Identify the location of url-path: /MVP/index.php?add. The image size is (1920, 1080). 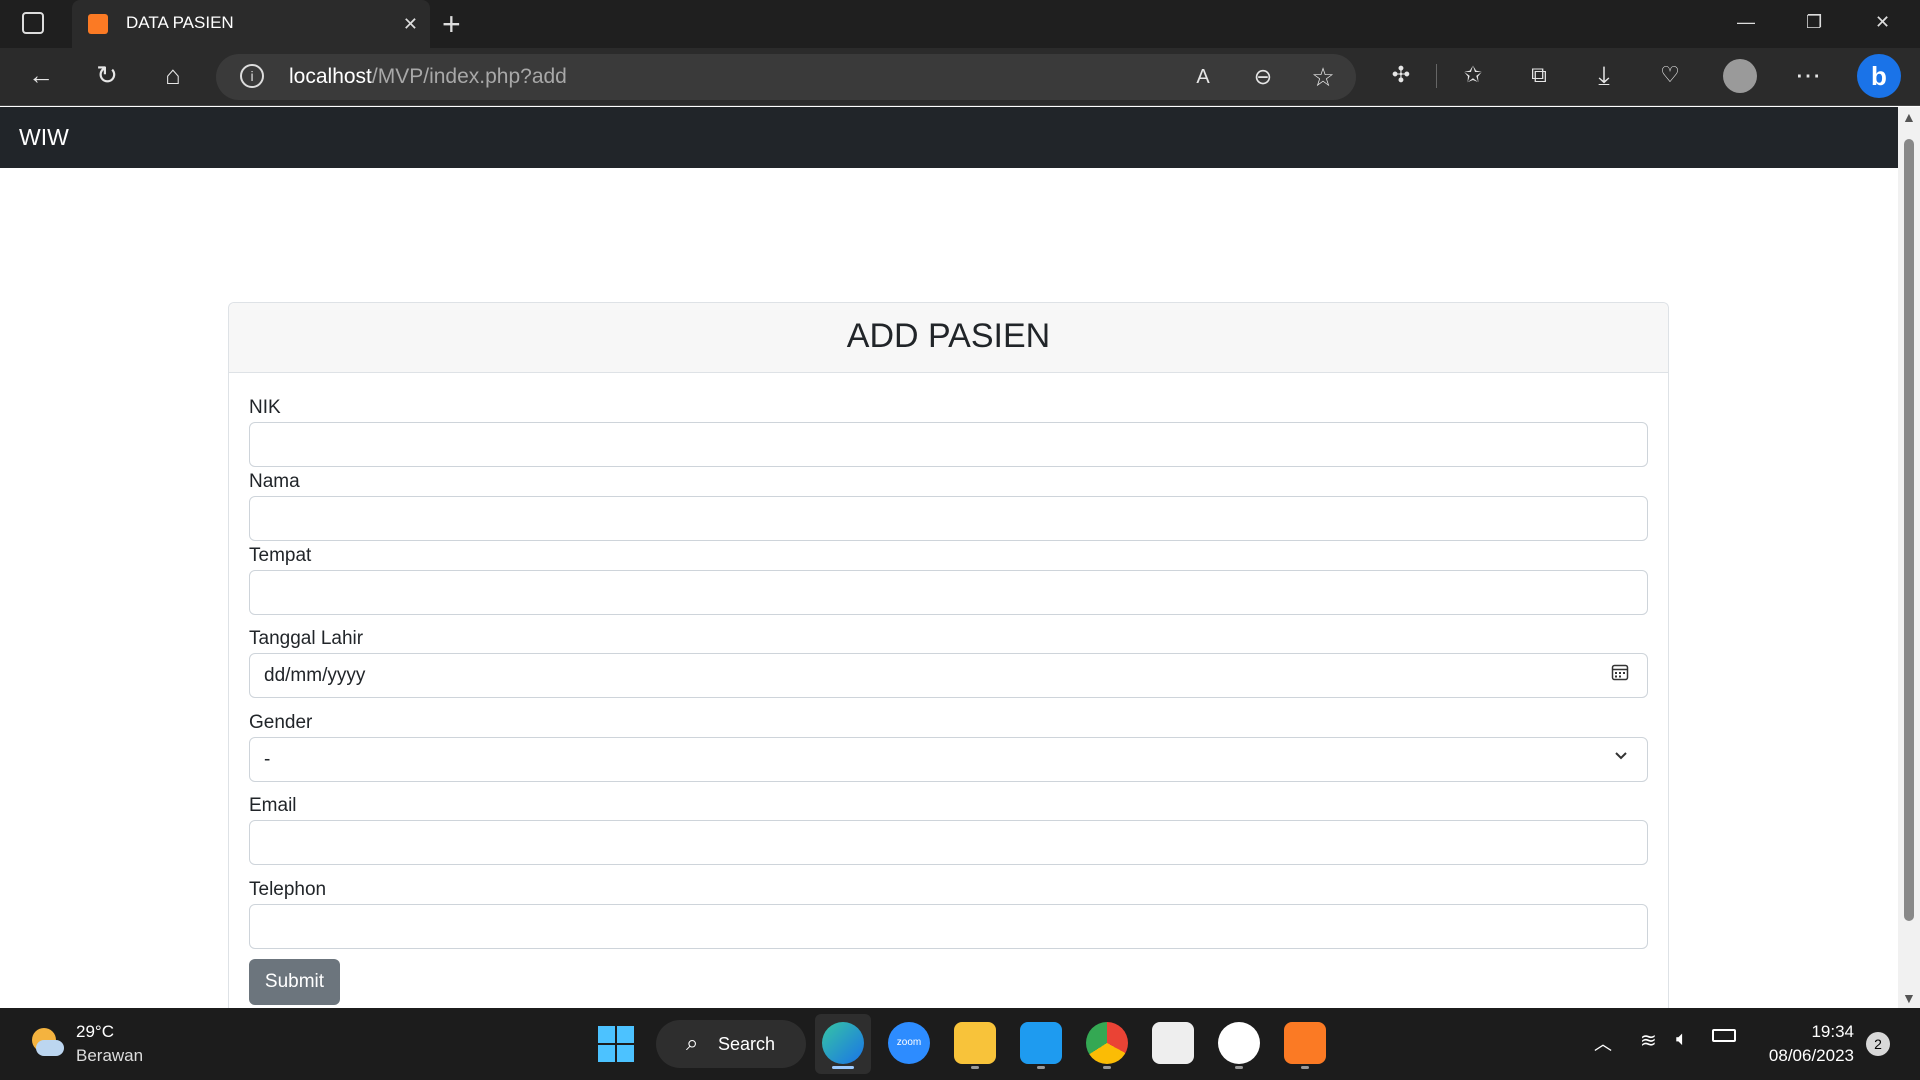
(469, 76).